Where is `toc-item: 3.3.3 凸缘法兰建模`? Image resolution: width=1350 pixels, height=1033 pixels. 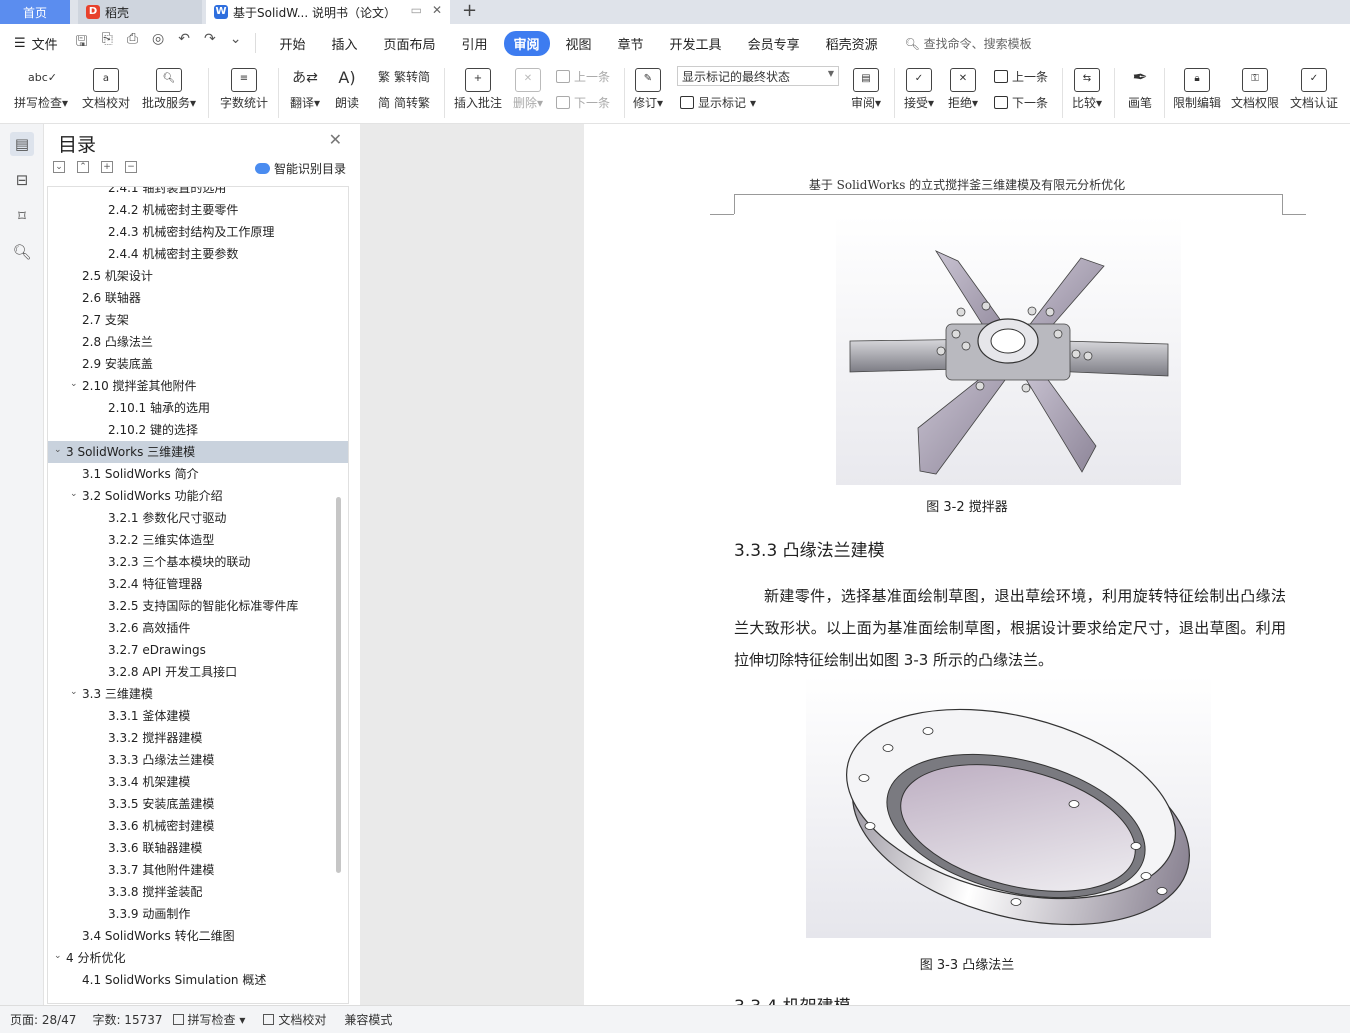 toc-item: 3.3.3 凸缘法兰建模 is located at coordinates (198, 760).